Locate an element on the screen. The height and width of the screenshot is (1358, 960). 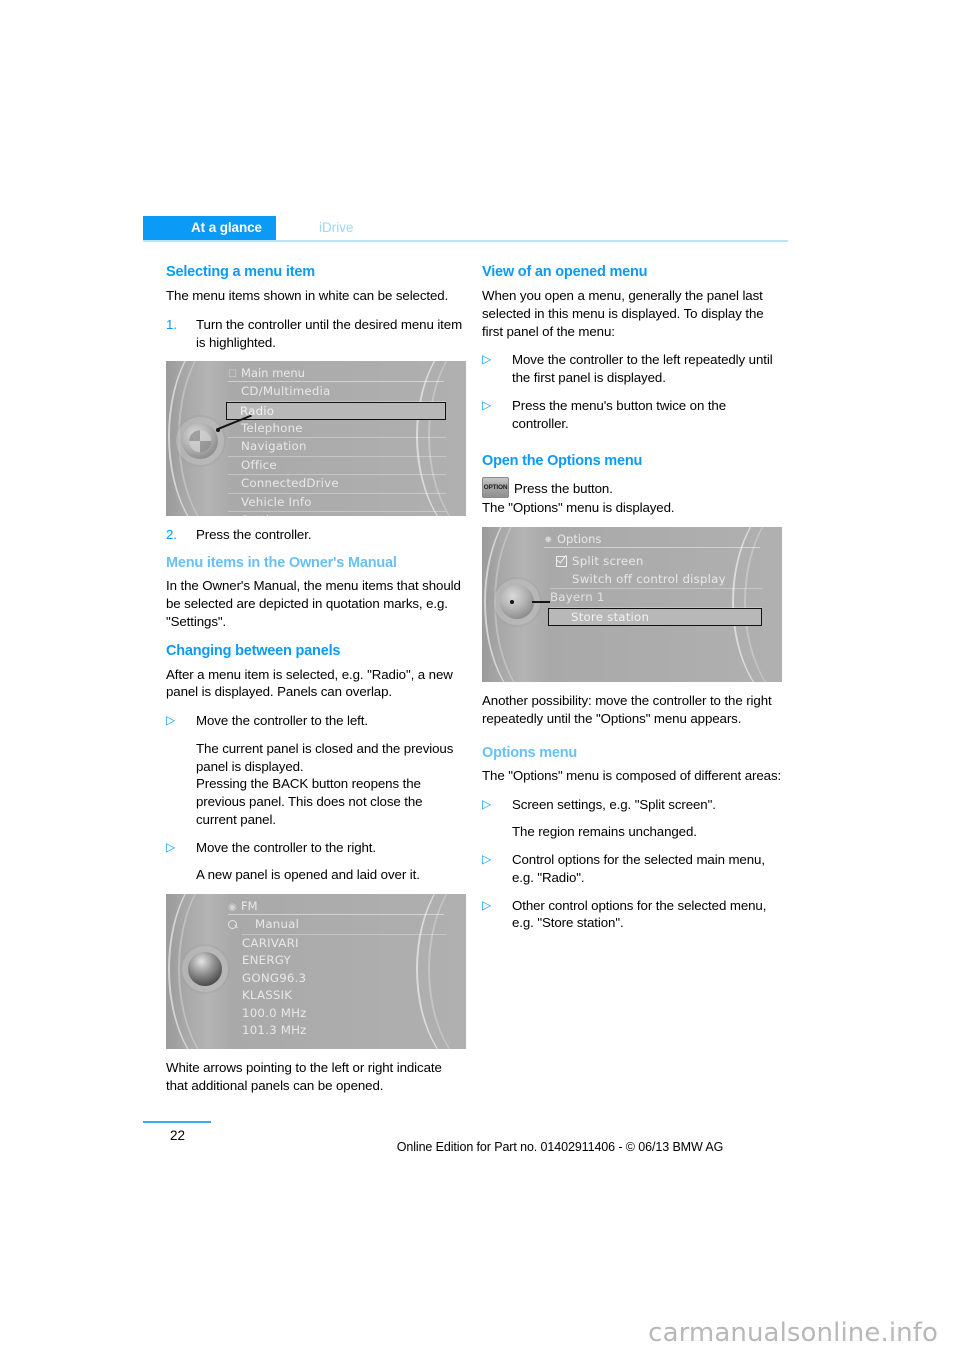
header-divider is located at coordinates (465, 241).